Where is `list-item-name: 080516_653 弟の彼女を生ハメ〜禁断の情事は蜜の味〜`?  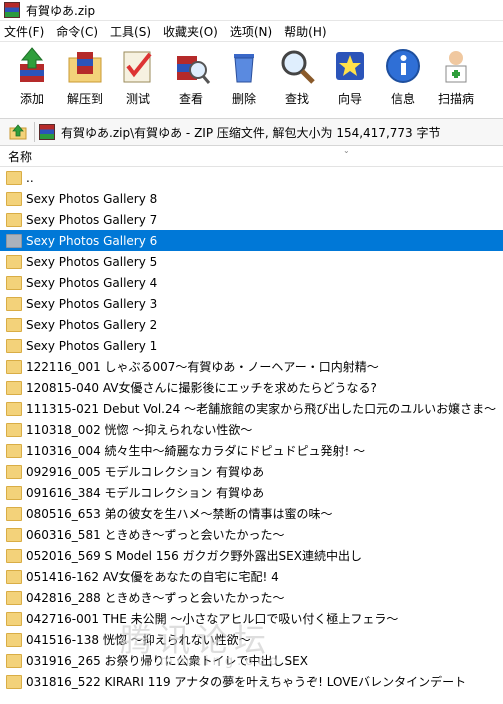
list-item-name: 080516_653 弟の彼女を生ハメ〜禁断の情事は蜜の味〜 is located at coordinates (179, 514).